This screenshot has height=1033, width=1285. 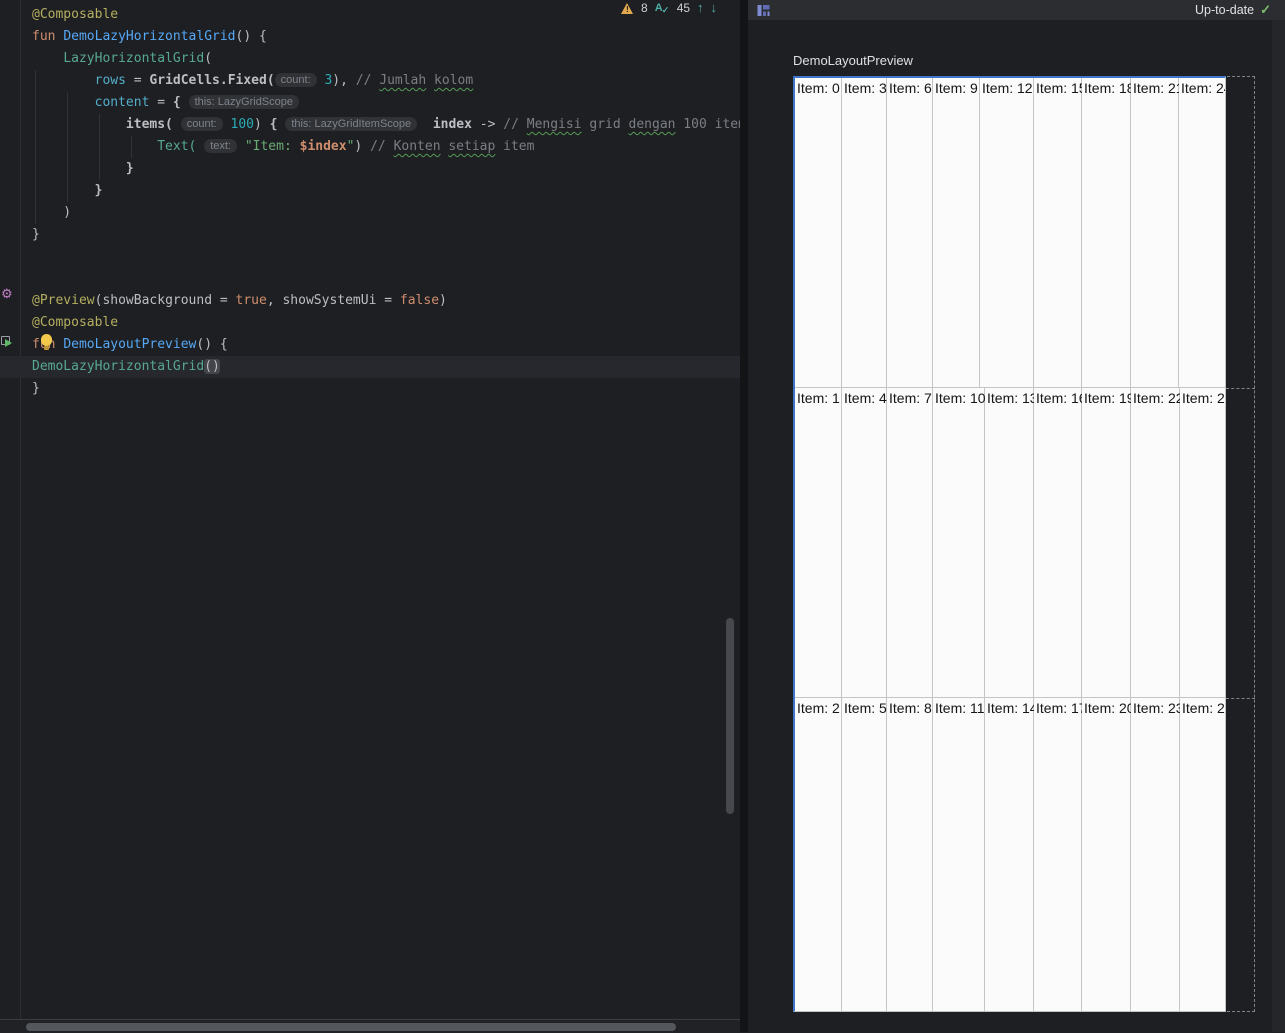 I want to click on grid-item-cell: Item: 16, so click(x=1060, y=542).